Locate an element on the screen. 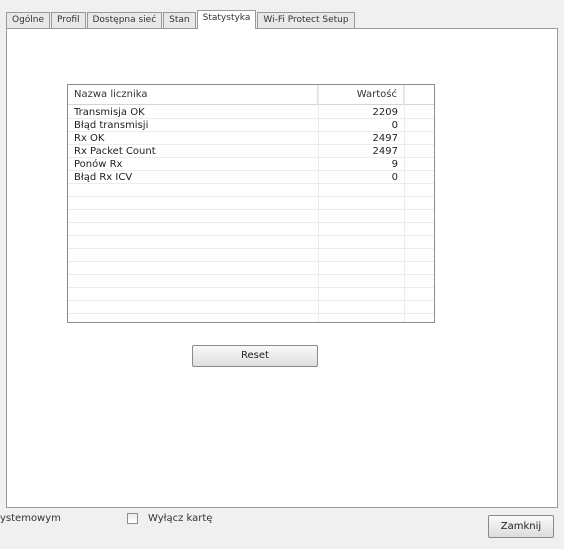 This screenshot has width=564, height=549. disable-card-label: Wyłącz kartę is located at coordinates (180, 518).